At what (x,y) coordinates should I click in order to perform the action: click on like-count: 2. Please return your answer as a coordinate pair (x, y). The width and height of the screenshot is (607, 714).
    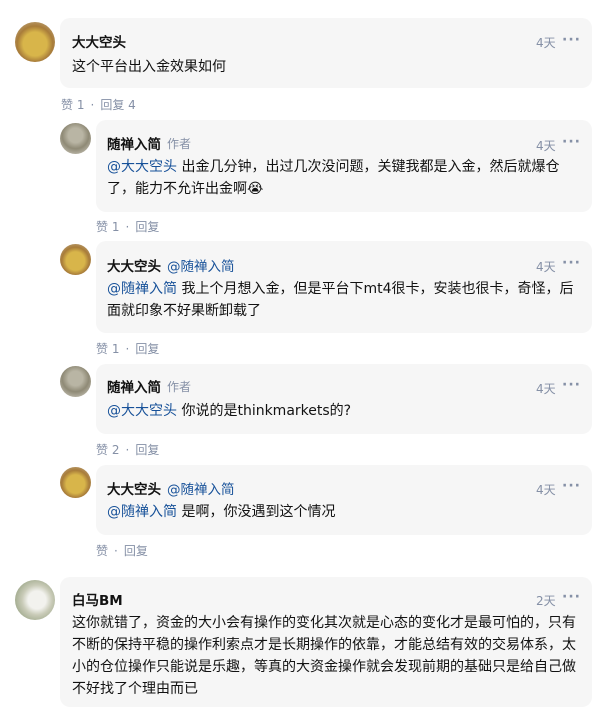
    Looking at the image, I should click on (115, 450).